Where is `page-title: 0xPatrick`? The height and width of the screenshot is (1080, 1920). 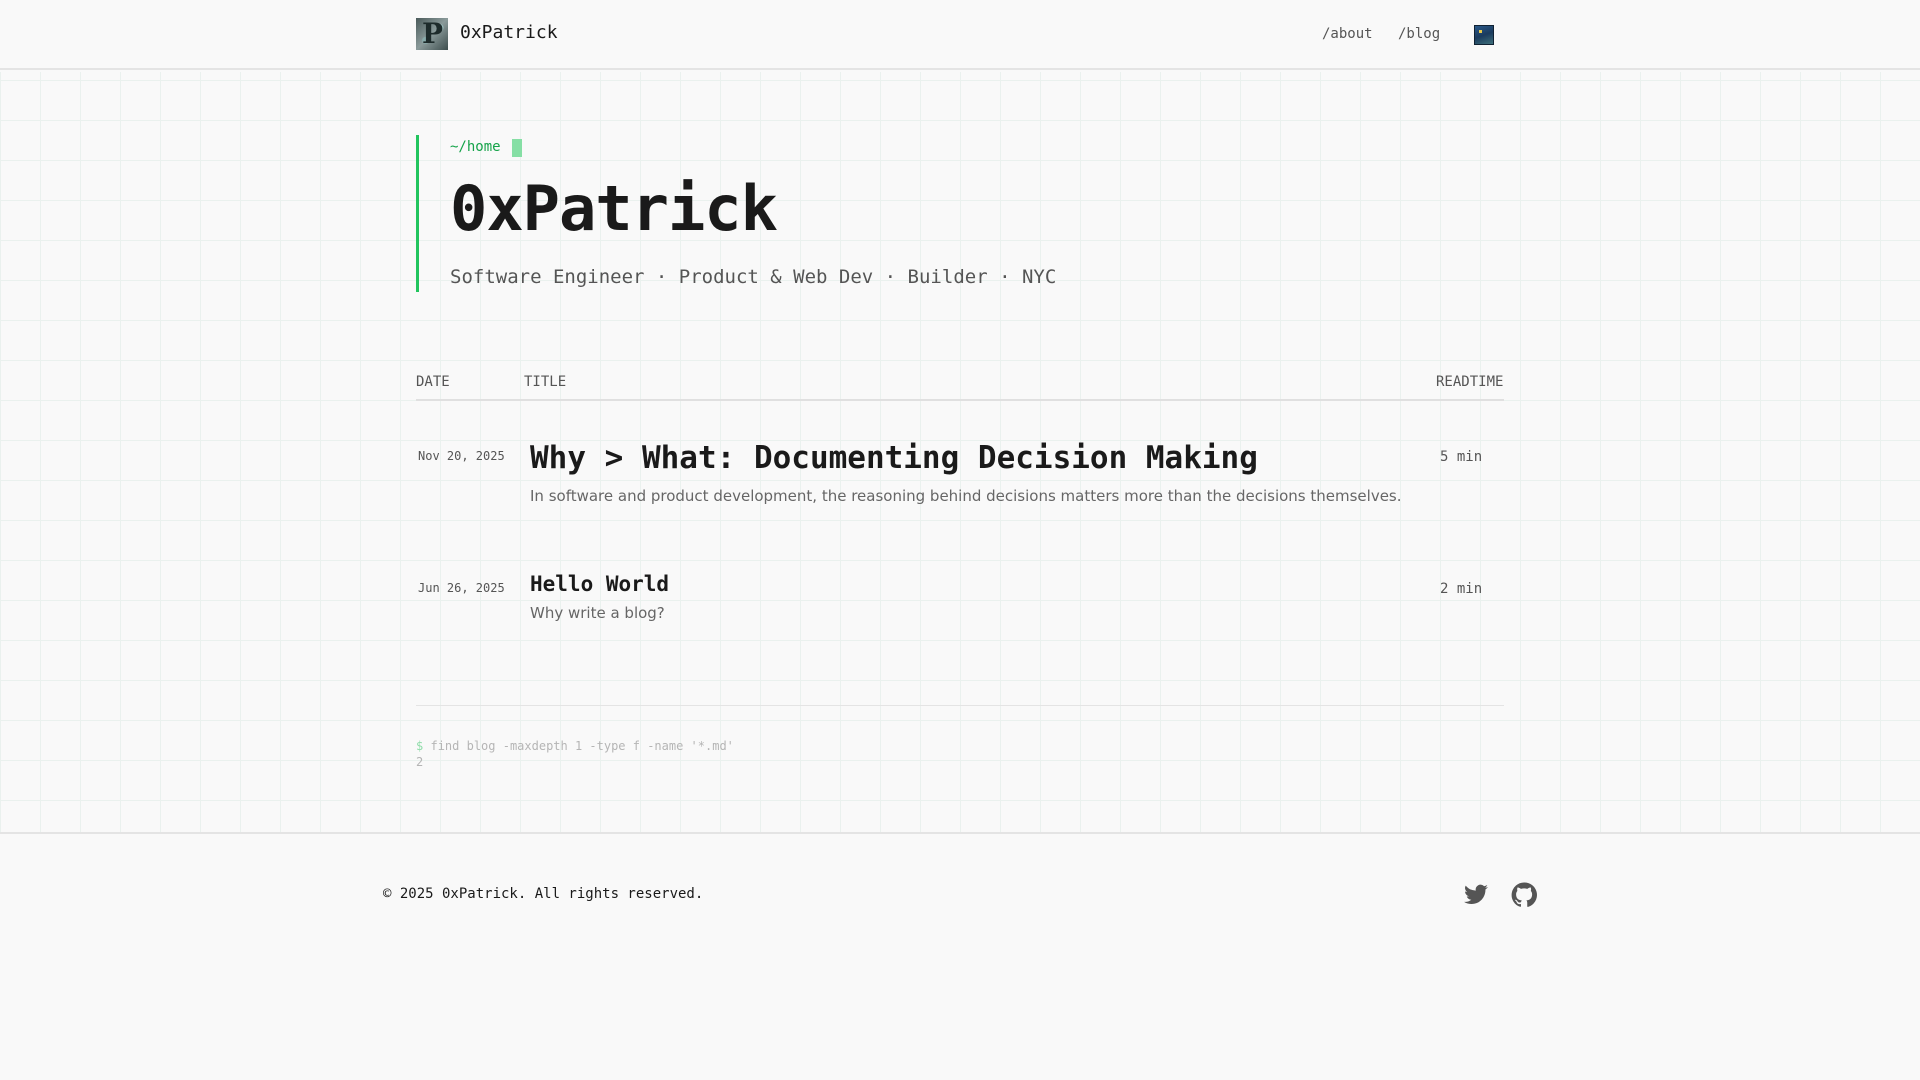
page-title: 0xPatrick is located at coordinates (614, 208).